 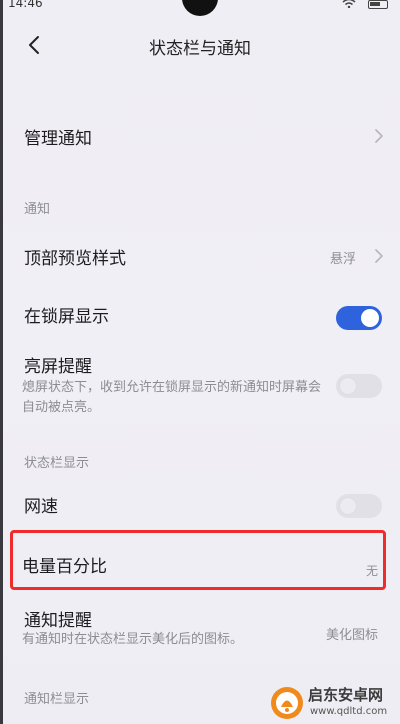 What do you see at coordinates (200, 256) in the screenshot?
I see `top-preview-style-row: 顶部预览样式 悬浮` at bounding box center [200, 256].